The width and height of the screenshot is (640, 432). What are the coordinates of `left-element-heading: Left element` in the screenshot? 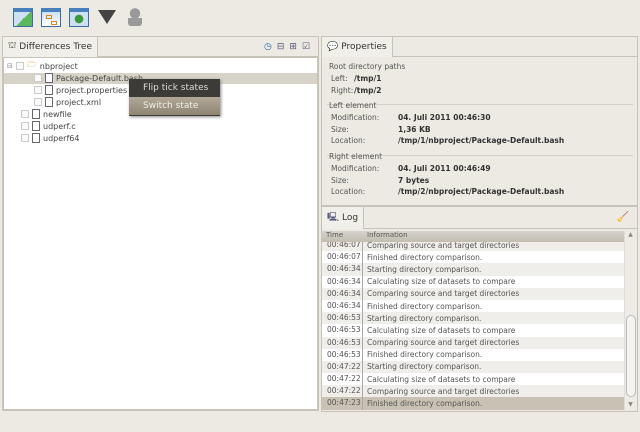 It's located at (353, 105).